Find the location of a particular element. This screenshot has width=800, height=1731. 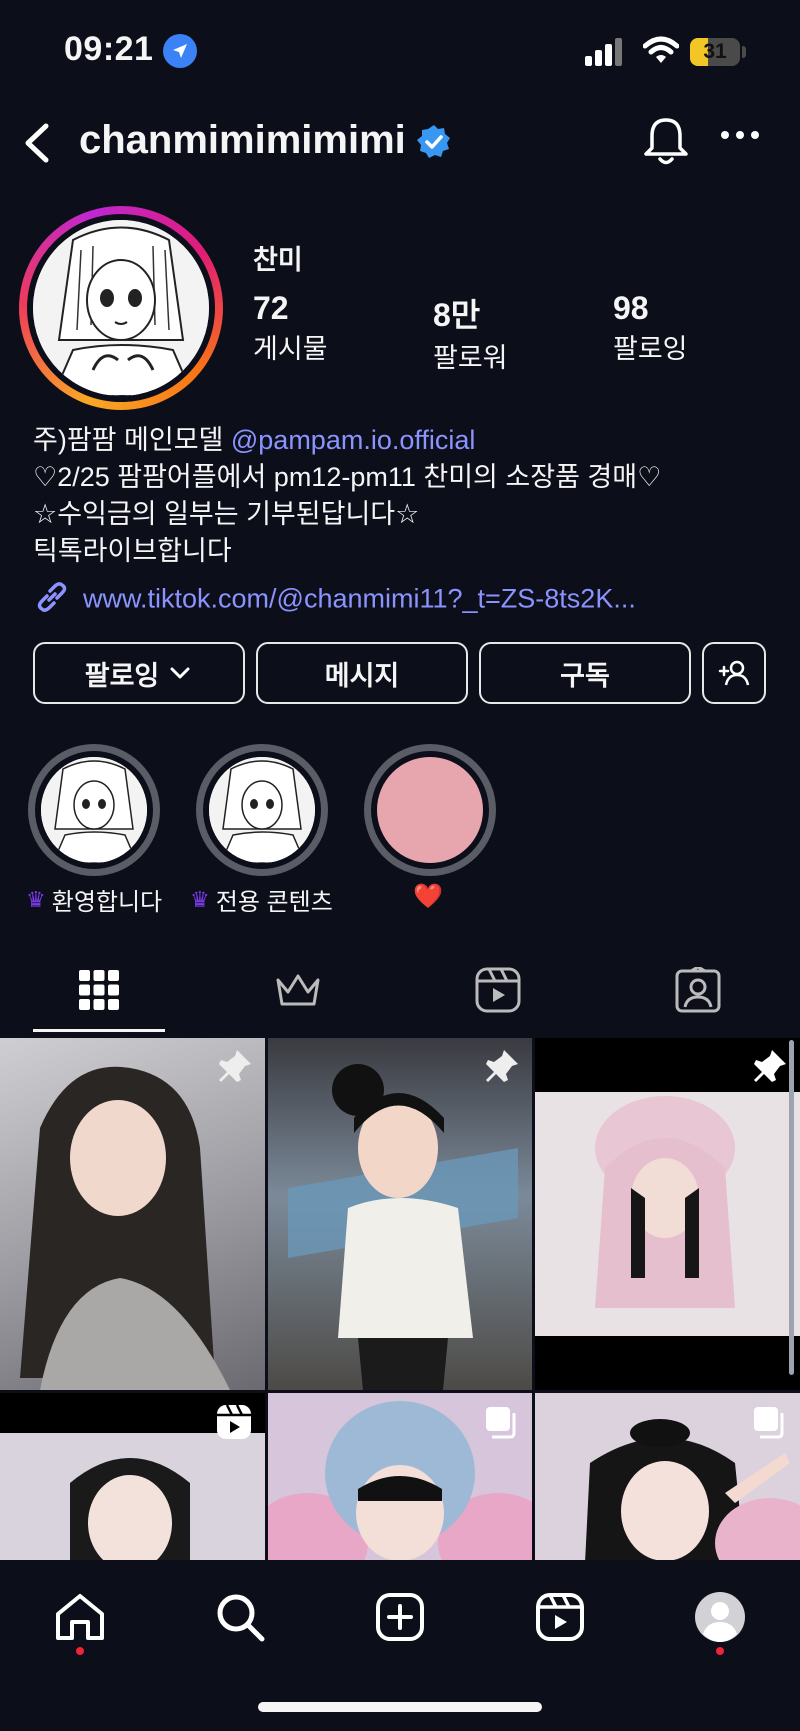

status-time: 09:21 is located at coordinates (109, 49).